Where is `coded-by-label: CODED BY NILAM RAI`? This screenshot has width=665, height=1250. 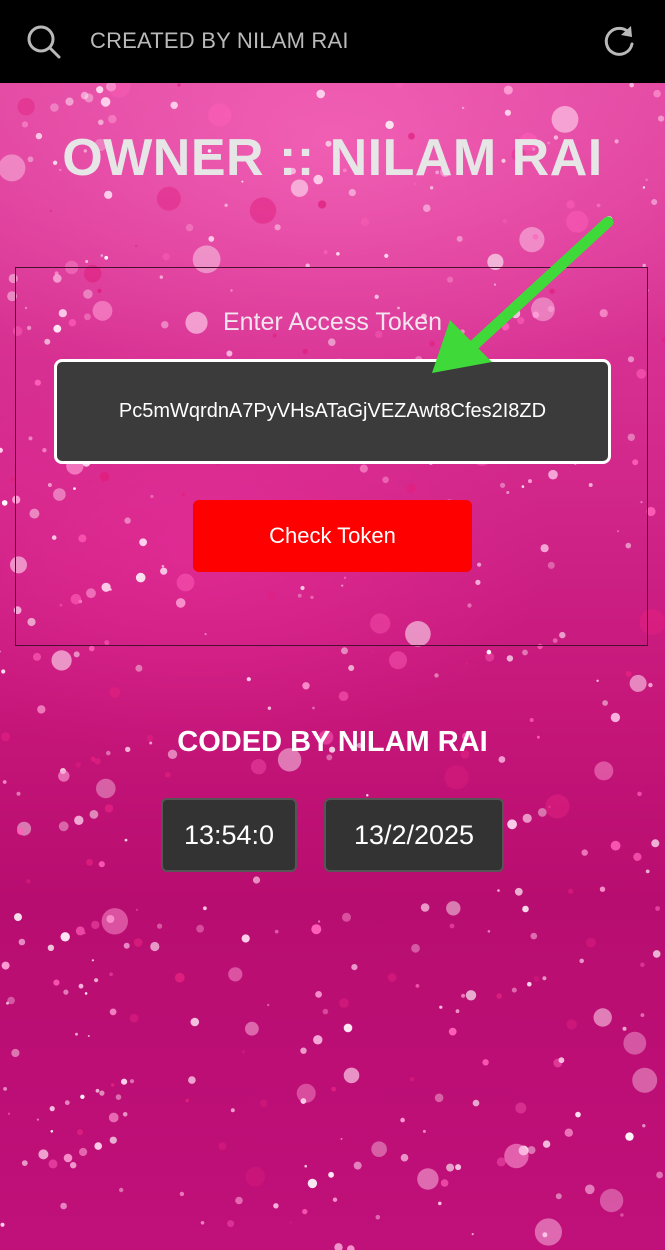
coded-by-label: CODED BY NILAM RAI is located at coordinates (332, 742).